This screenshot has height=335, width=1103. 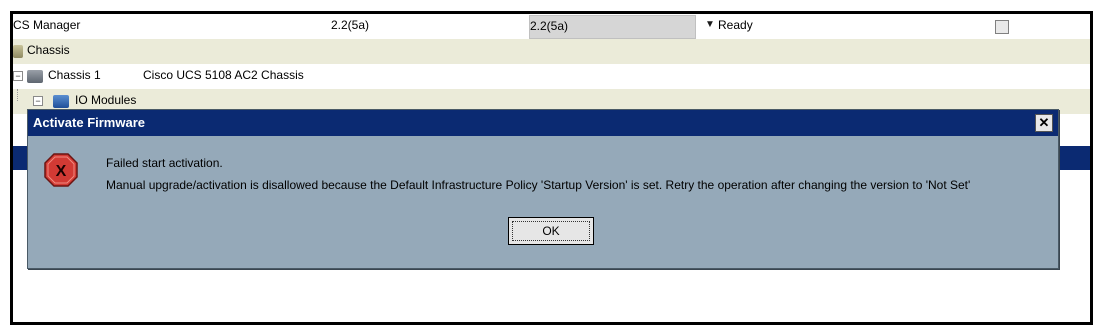 I want to click on tree-node-label: Chassis, so click(x=48, y=50).